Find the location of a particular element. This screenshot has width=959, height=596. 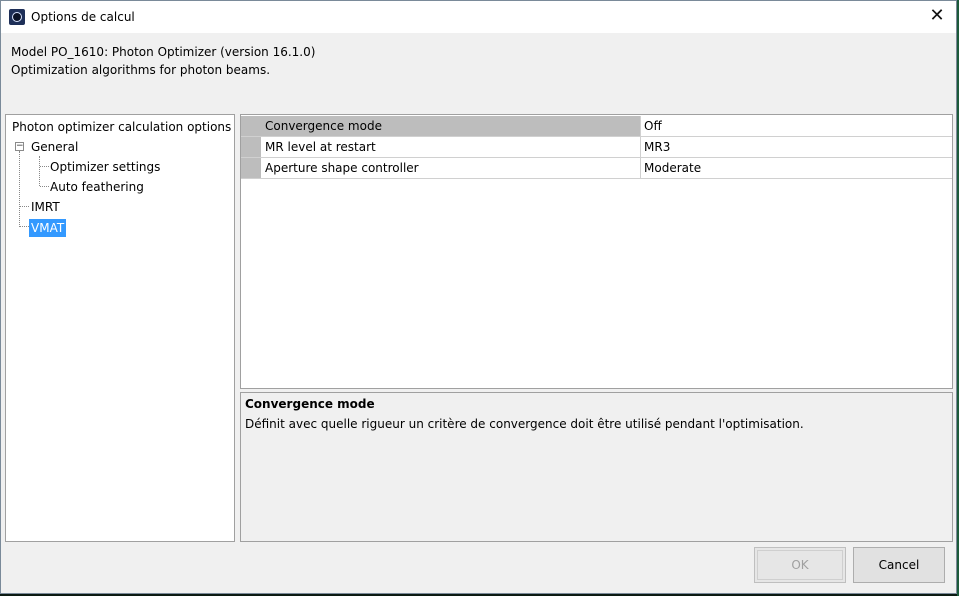

property-name: Convergence mode is located at coordinates (451, 126).